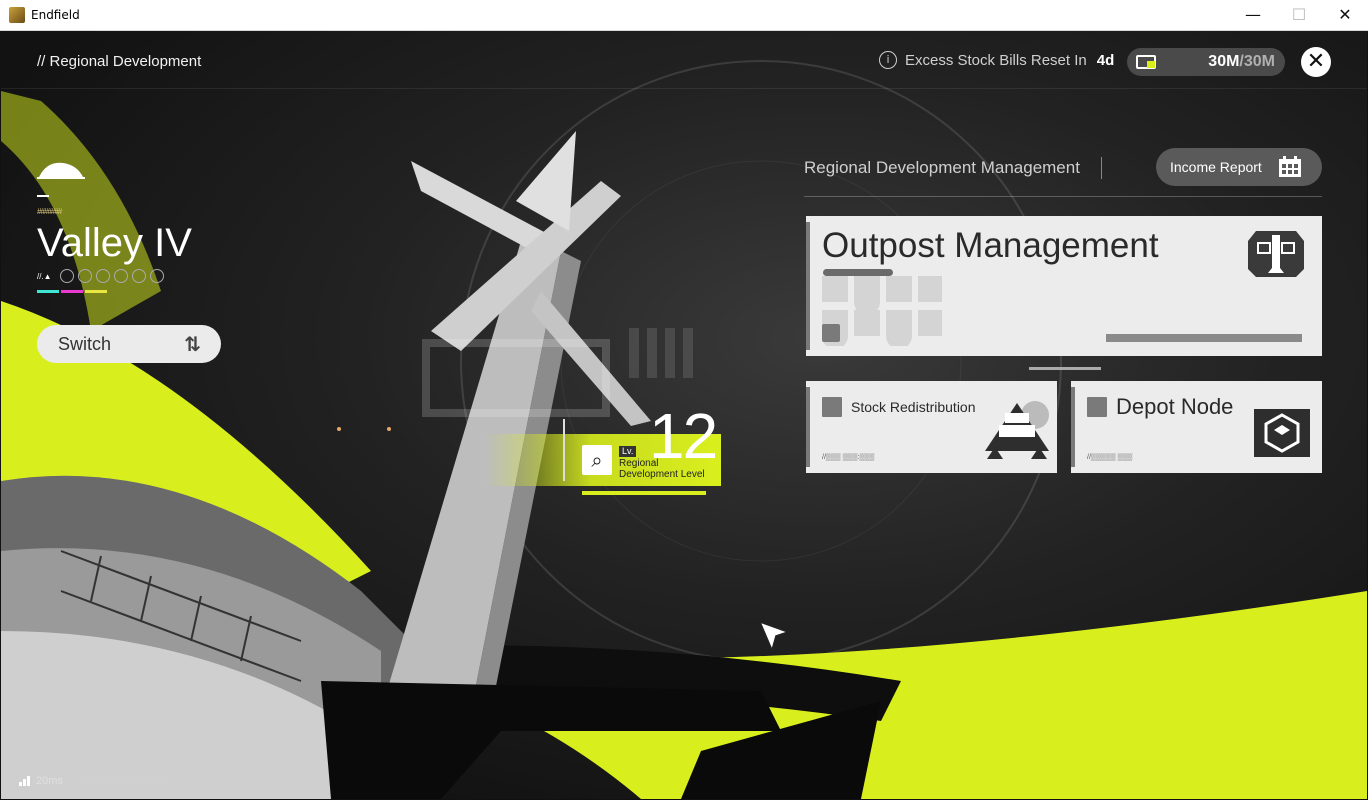  What do you see at coordinates (1017, 430) in the screenshot?
I see `stock-redistribution-icon` at bounding box center [1017, 430].